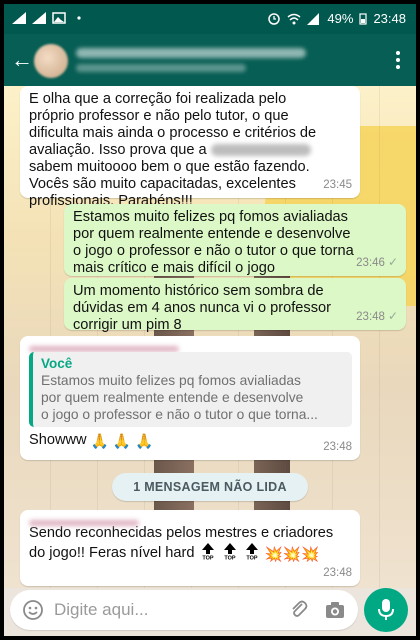  Describe the element at coordinates (292, 555) in the screenshot. I see `collision-icon: 💥💥💥` at that location.